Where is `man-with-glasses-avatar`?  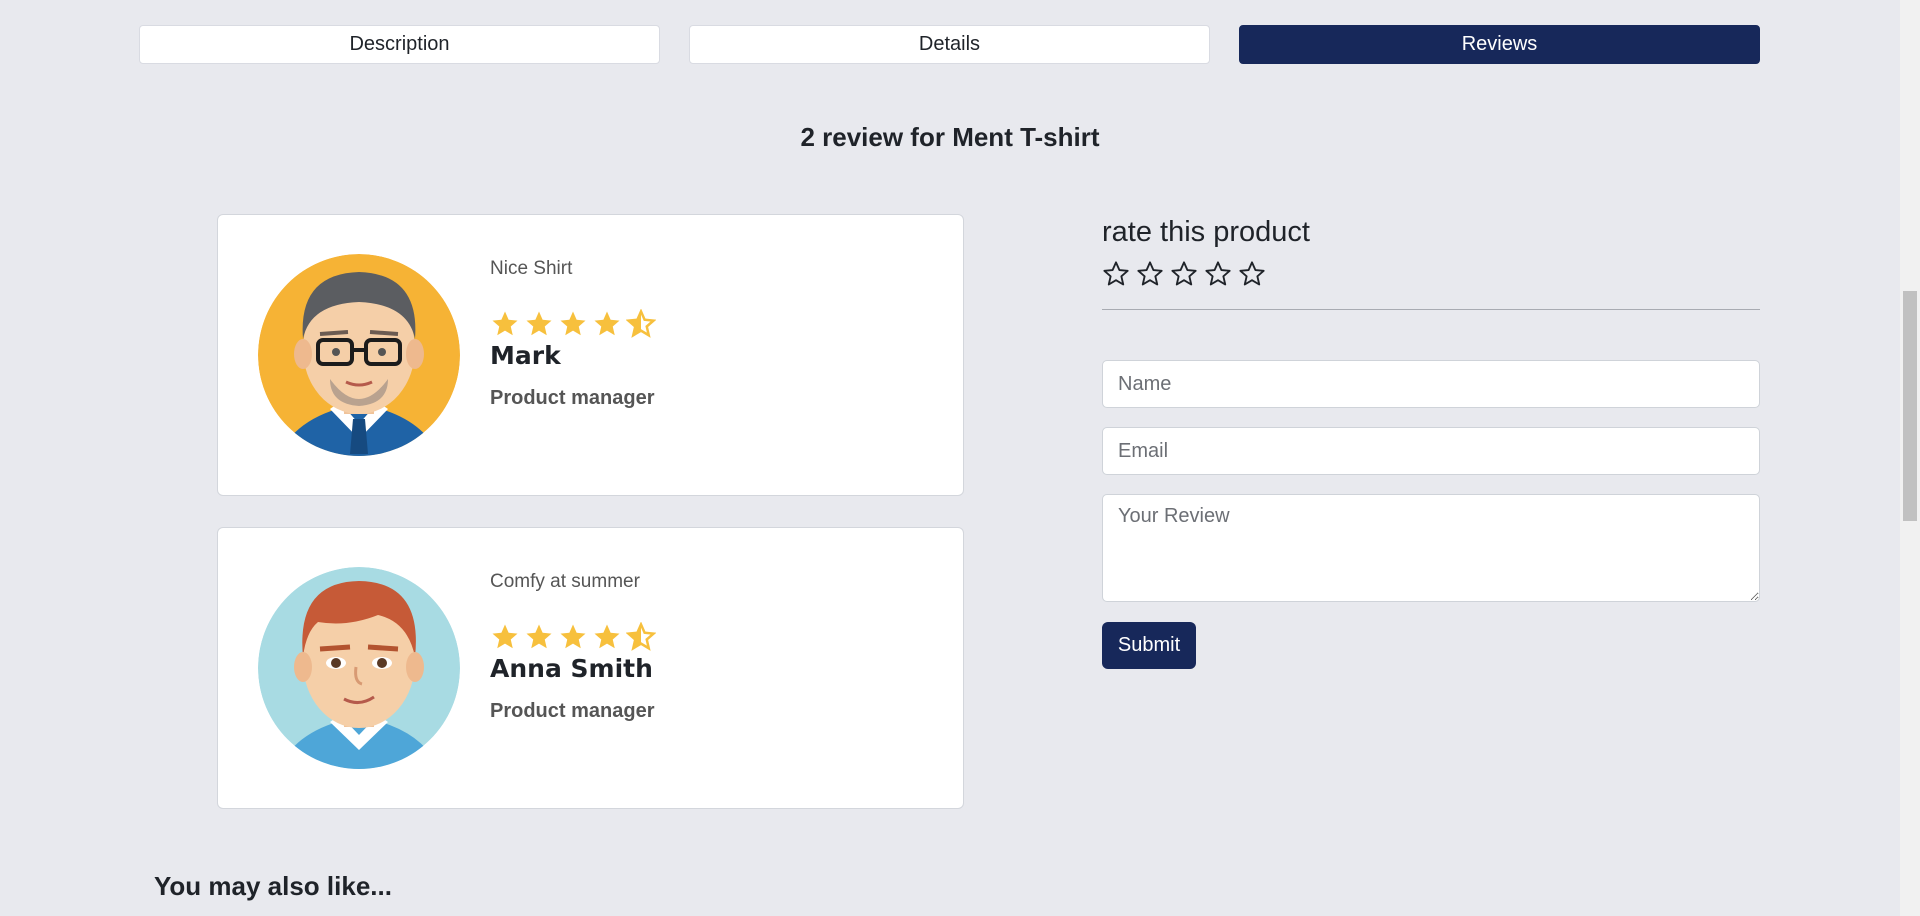 man-with-glasses-avatar is located at coordinates (359, 355).